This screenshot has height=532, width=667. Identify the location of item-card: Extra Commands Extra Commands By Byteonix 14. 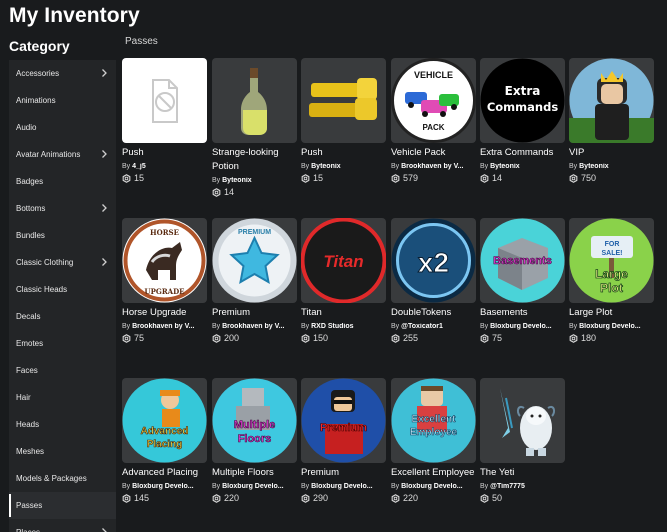
(523, 128).